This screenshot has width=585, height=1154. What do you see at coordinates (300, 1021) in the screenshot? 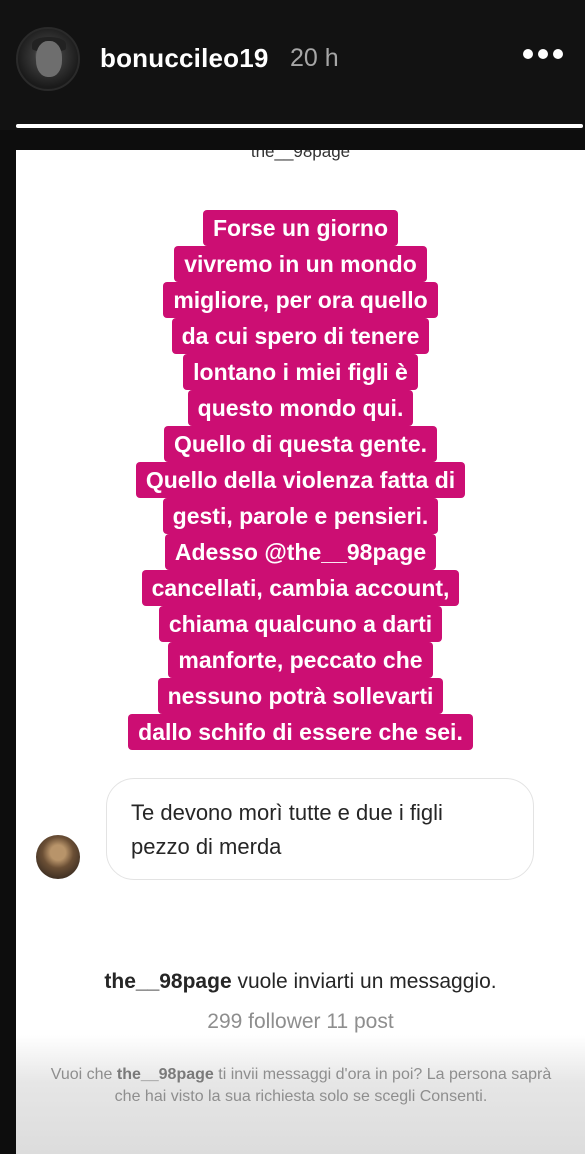
I see `request-stats: 299 follower 11 post` at bounding box center [300, 1021].